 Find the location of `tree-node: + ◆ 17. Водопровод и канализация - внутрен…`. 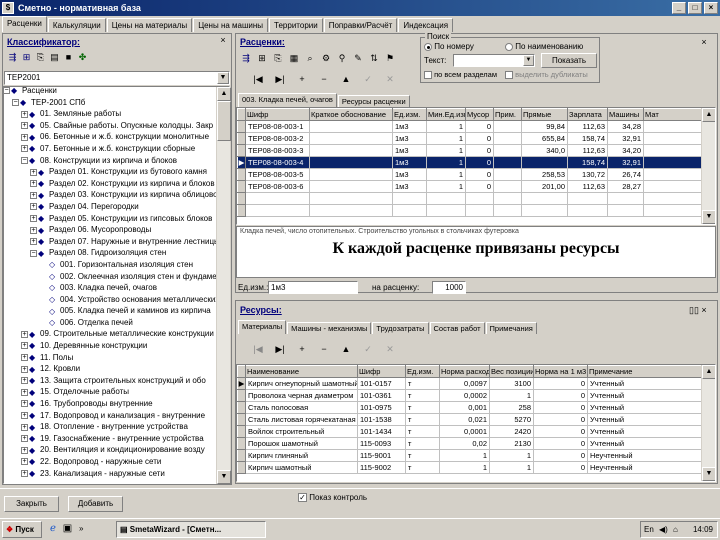

tree-node: + ◆ 17. Водопровод и канализация - внутрен… is located at coordinates (110, 416).